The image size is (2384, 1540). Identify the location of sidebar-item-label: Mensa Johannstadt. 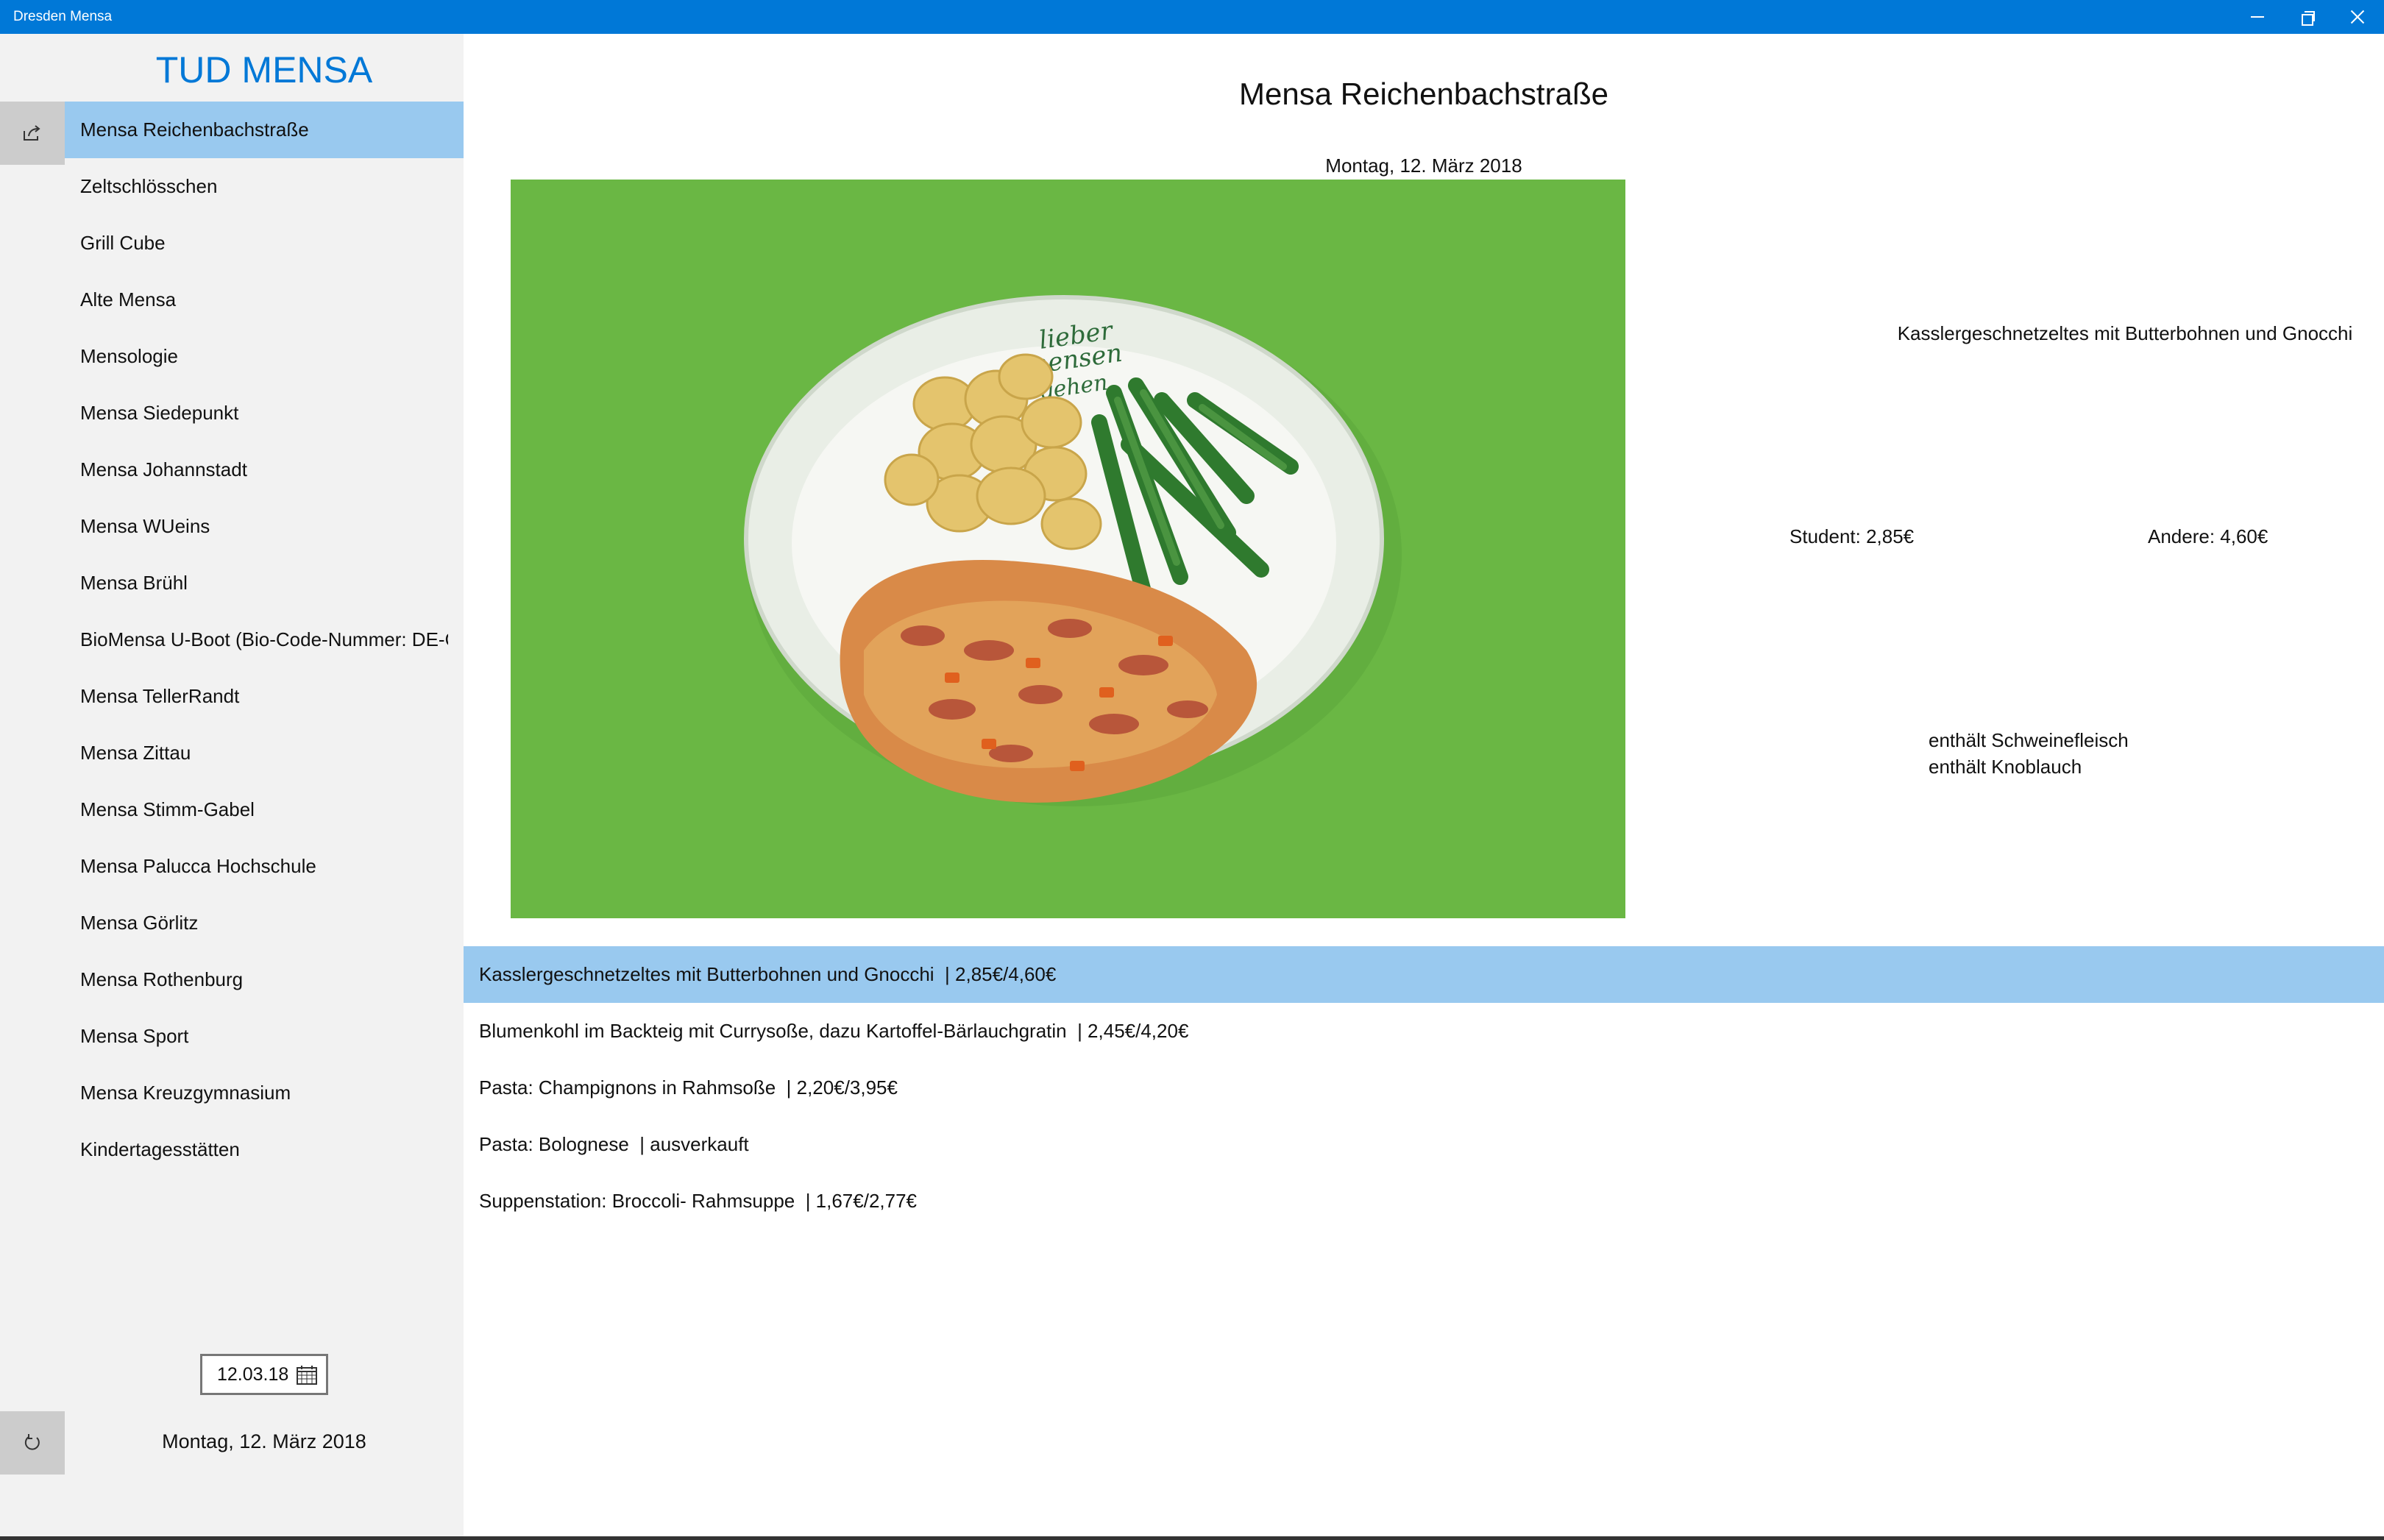
(164, 469).